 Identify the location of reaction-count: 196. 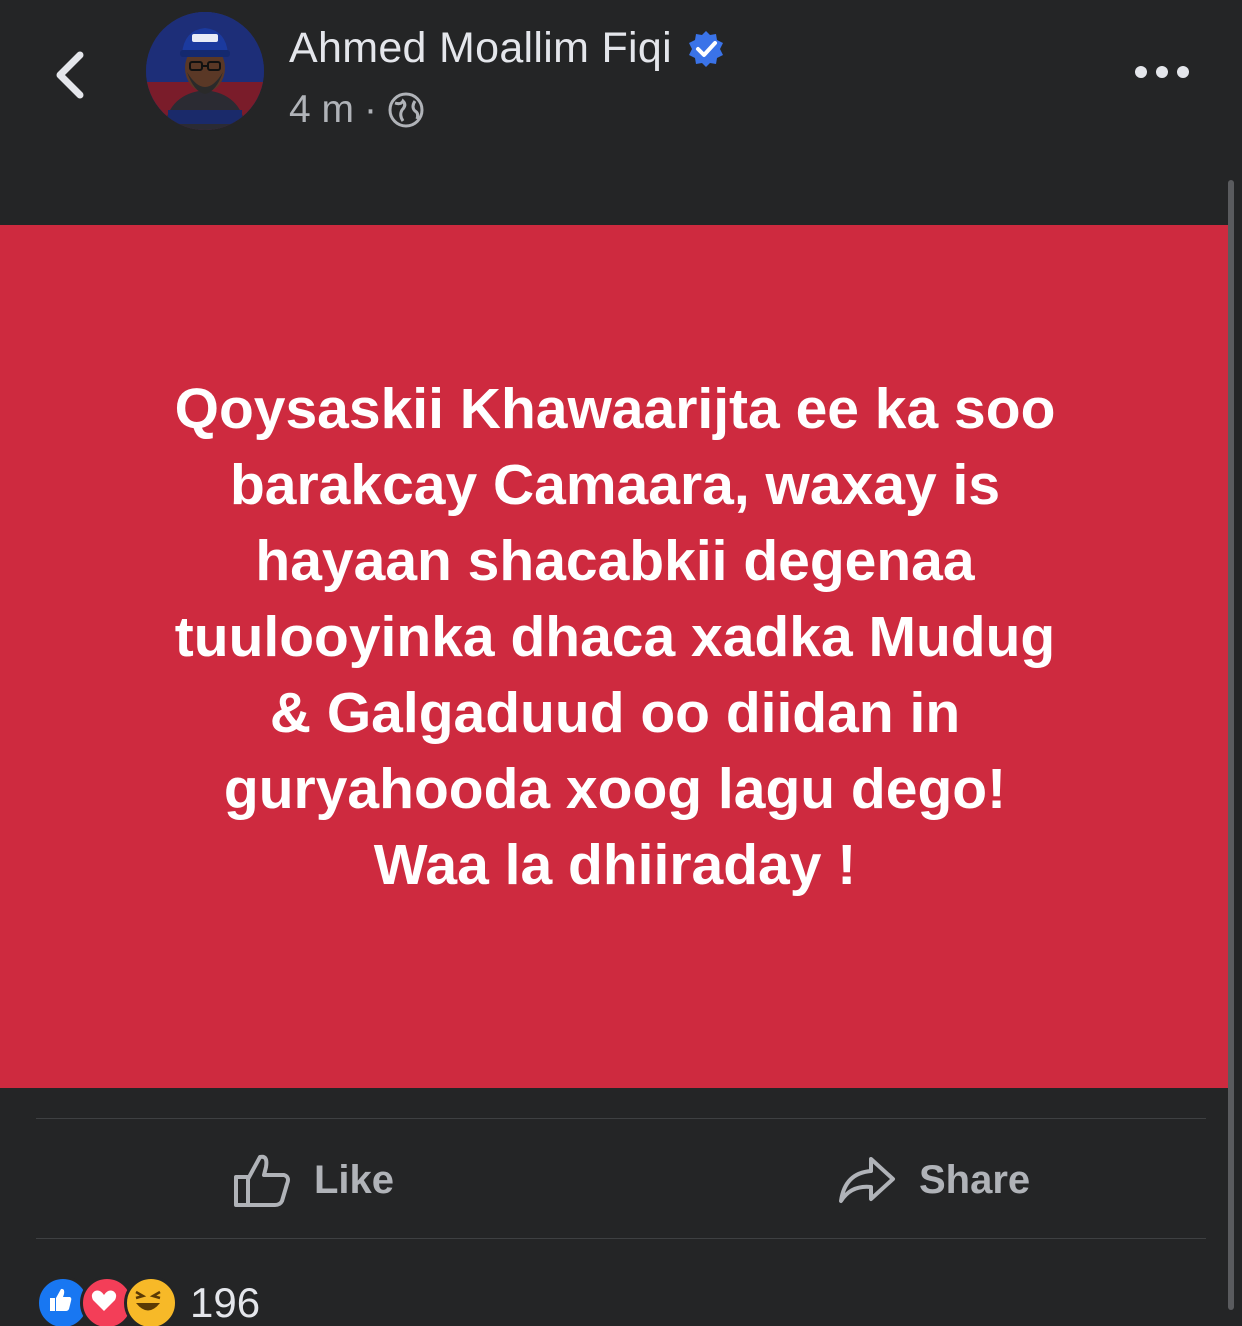
(225, 1302).